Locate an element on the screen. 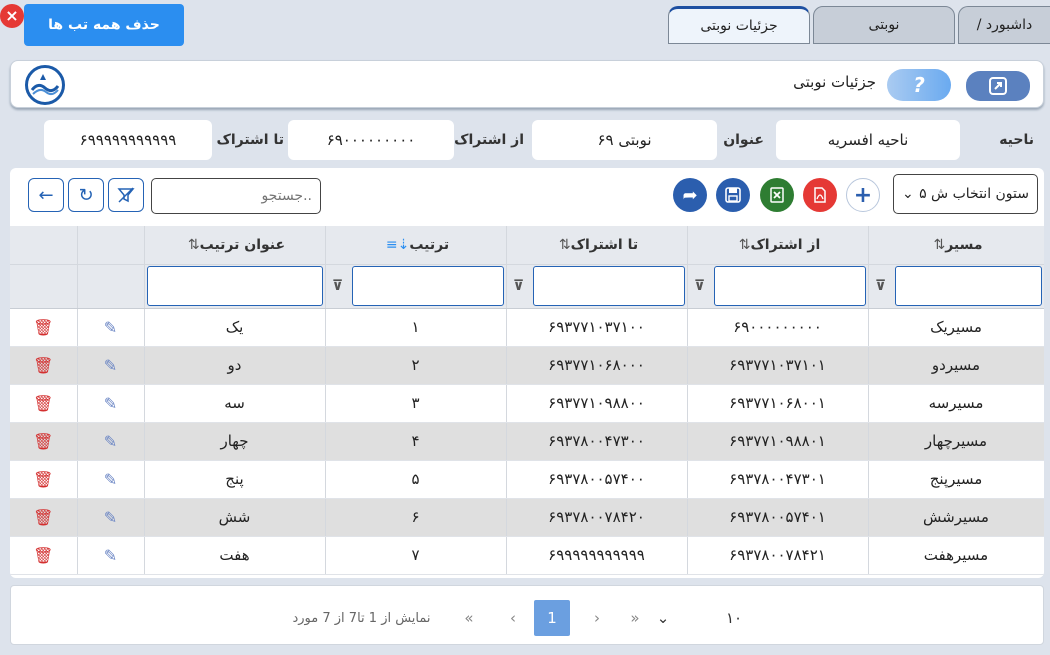 This screenshot has width=1050, height=655. remove-all-tabs-button: حذف همه تب ها is located at coordinates (104, 25).